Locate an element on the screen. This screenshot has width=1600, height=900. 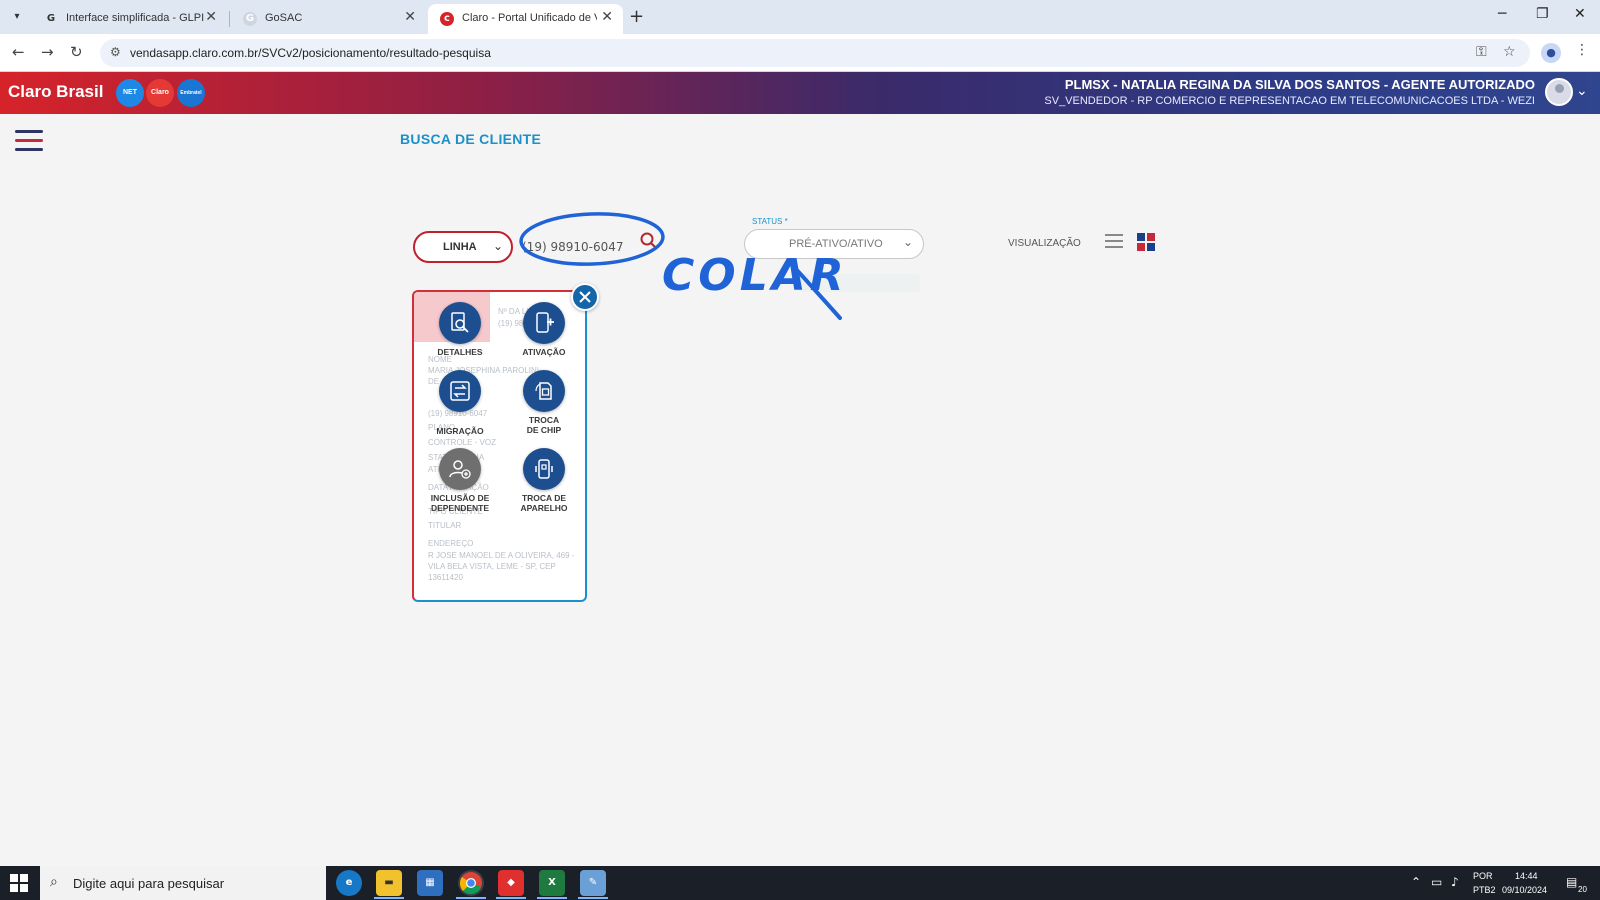
tab-label: GoSAC is located at coordinates (284, 18).